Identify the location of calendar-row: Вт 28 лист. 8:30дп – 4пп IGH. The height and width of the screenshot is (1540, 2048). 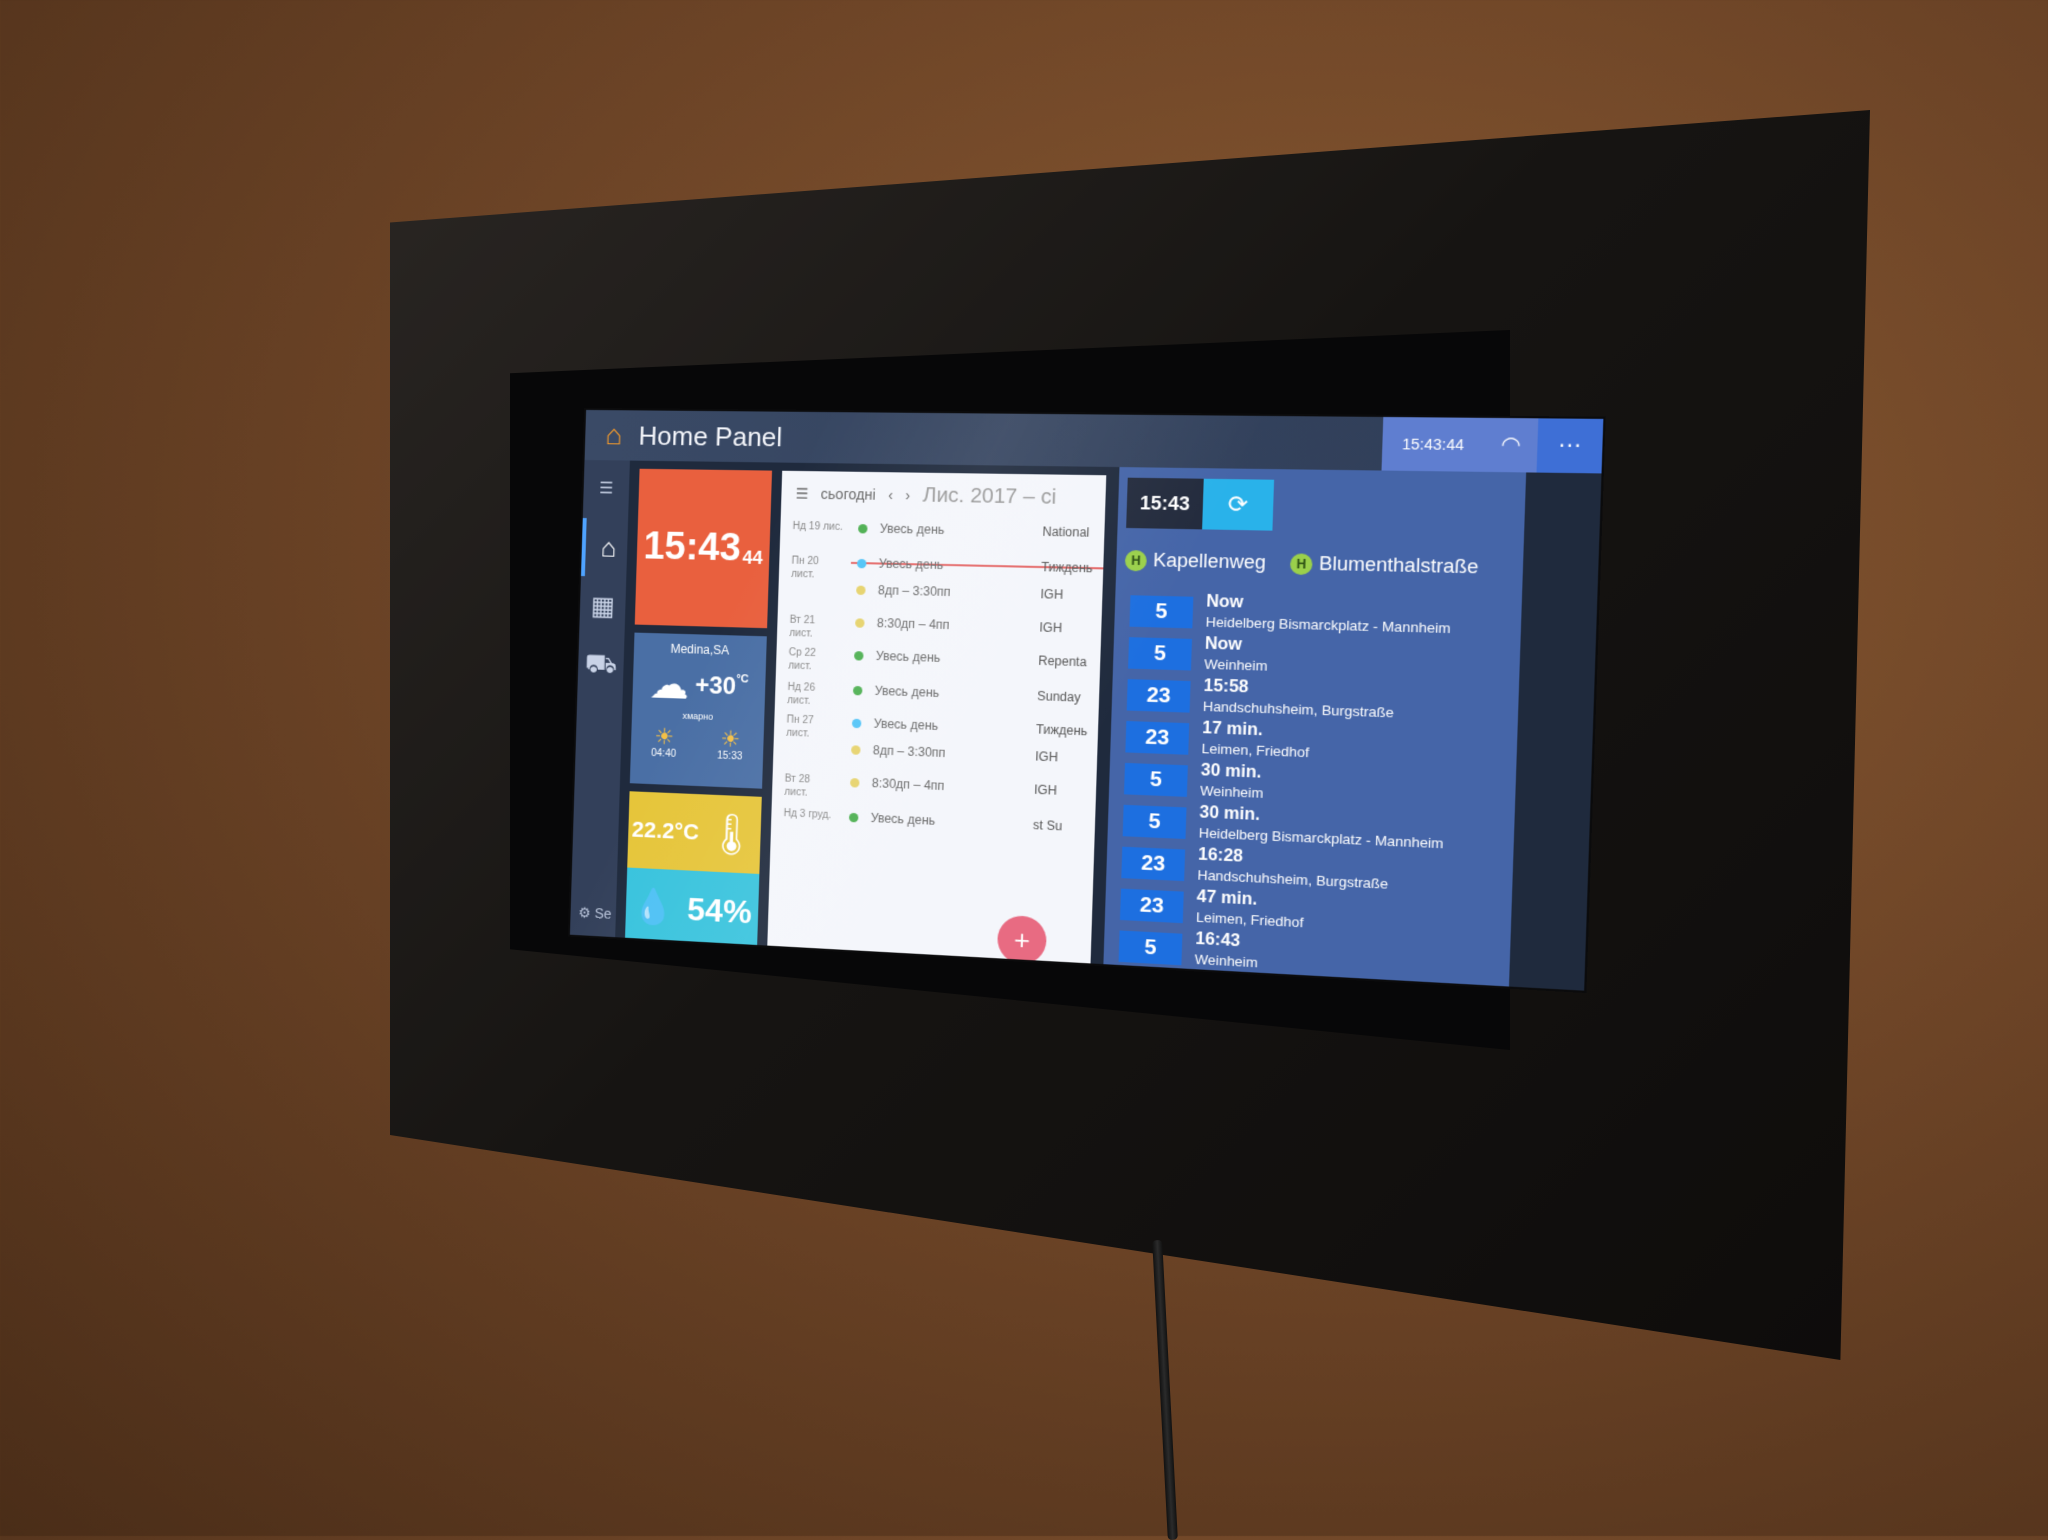
(935, 785).